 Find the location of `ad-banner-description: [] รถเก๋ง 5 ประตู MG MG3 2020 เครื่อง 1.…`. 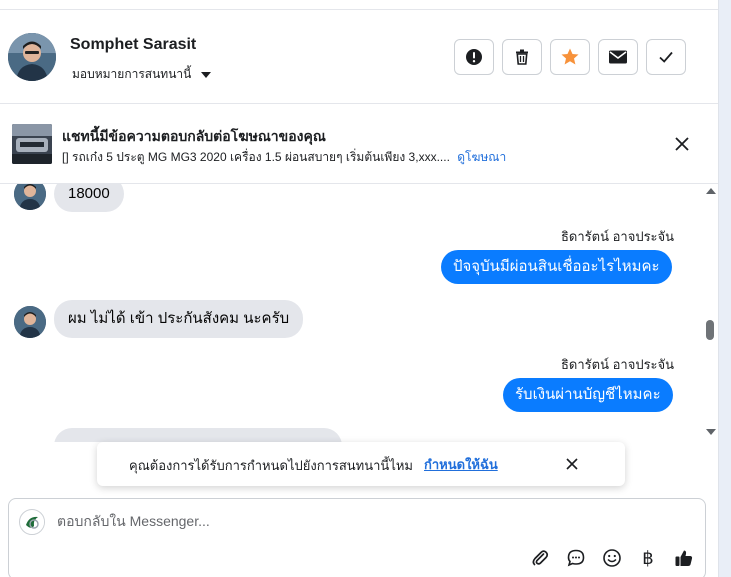

ad-banner-description: [] รถเก๋ง 5 ประตู MG MG3 2020 เครื่อง 1.… is located at coordinates (284, 157).